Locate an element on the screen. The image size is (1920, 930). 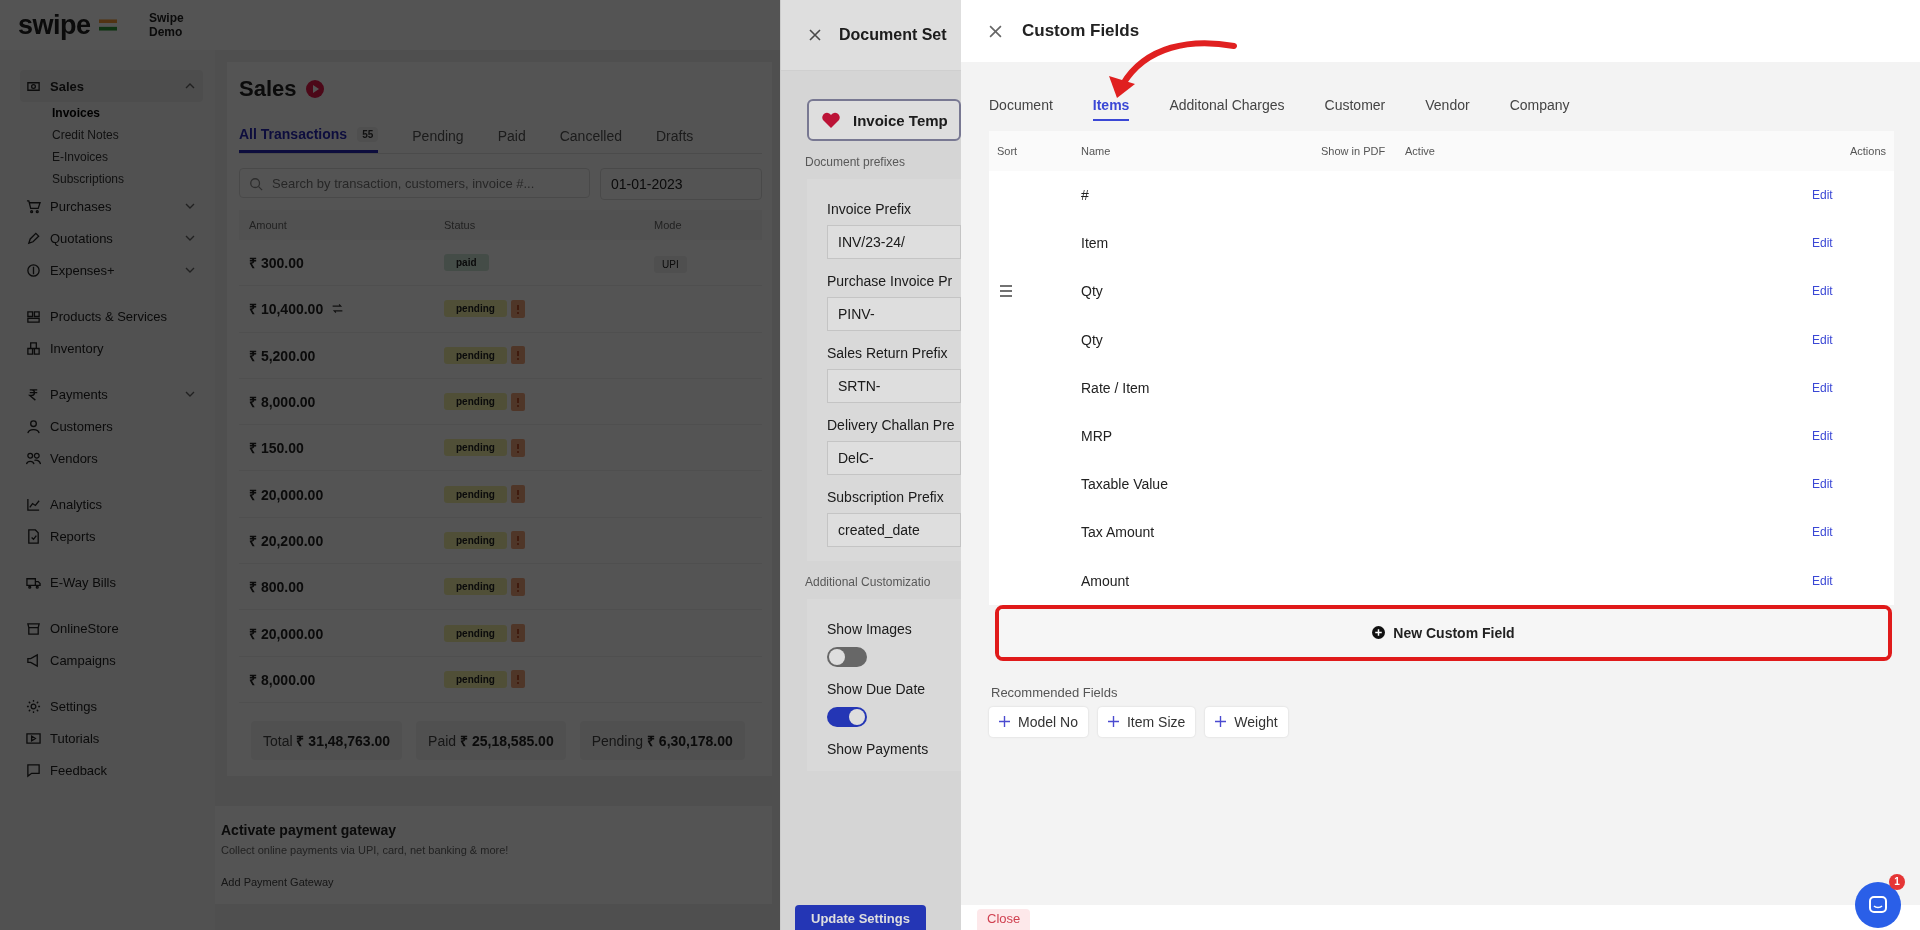
field-name: MRP is located at coordinates (1097, 436).